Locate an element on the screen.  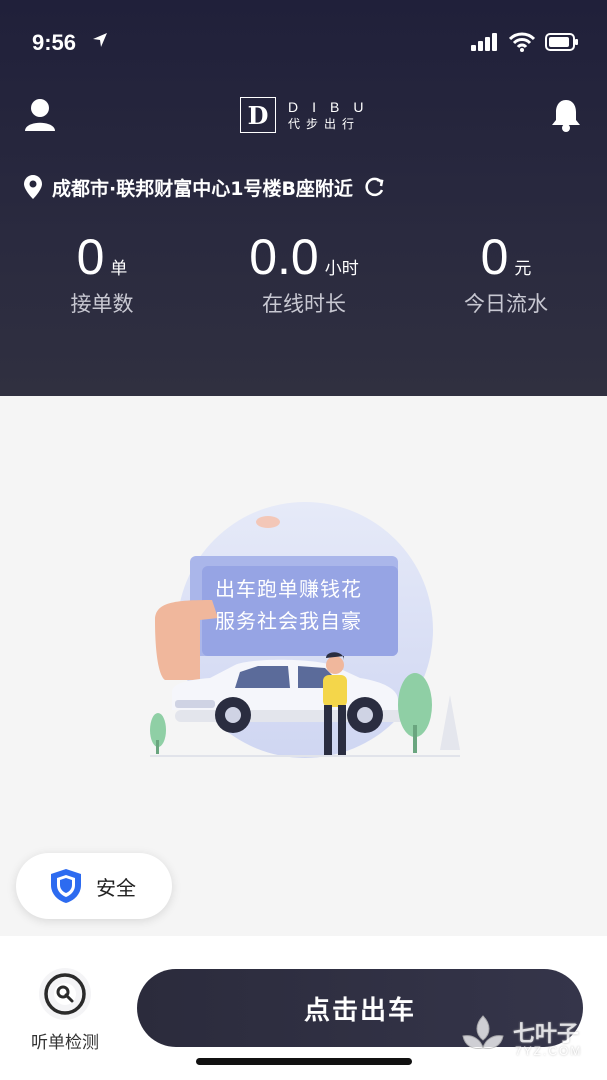
stat-earnings: 0元 今日流水 is located at coordinates (506, 273).